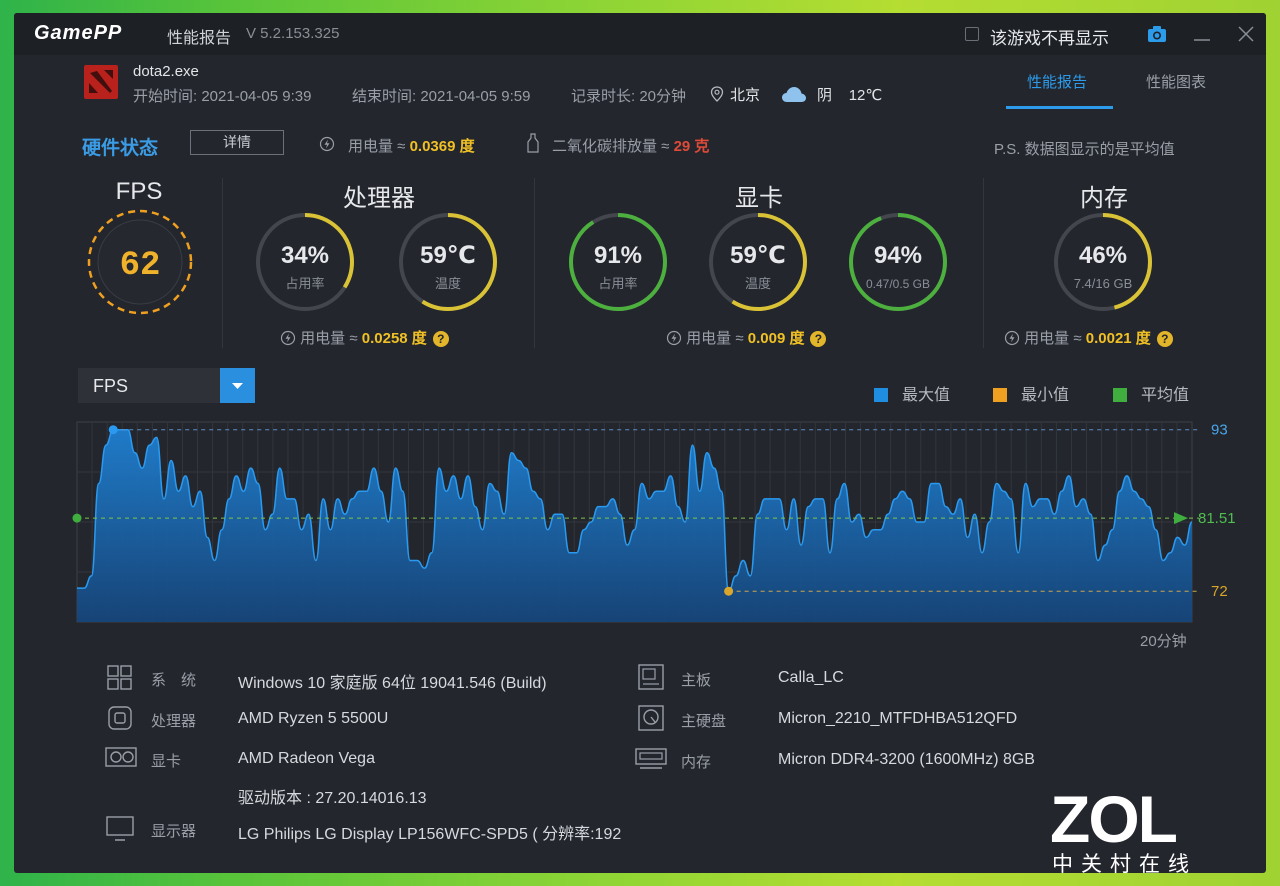  Describe the element at coordinates (1114, 819) in the screenshot. I see `zol-logo: ZOL` at that location.